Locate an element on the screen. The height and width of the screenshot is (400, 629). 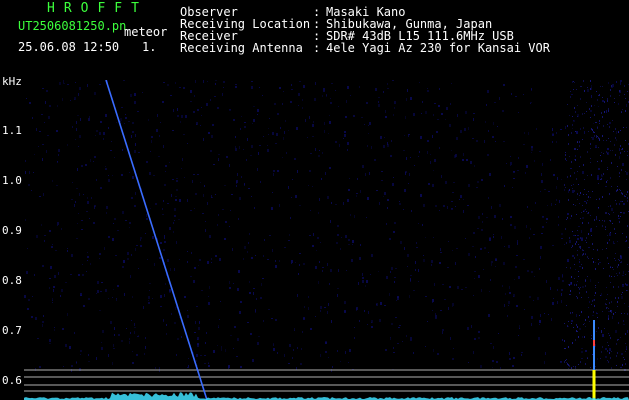
app-brand: HROFFT is located at coordinates (97, 8).